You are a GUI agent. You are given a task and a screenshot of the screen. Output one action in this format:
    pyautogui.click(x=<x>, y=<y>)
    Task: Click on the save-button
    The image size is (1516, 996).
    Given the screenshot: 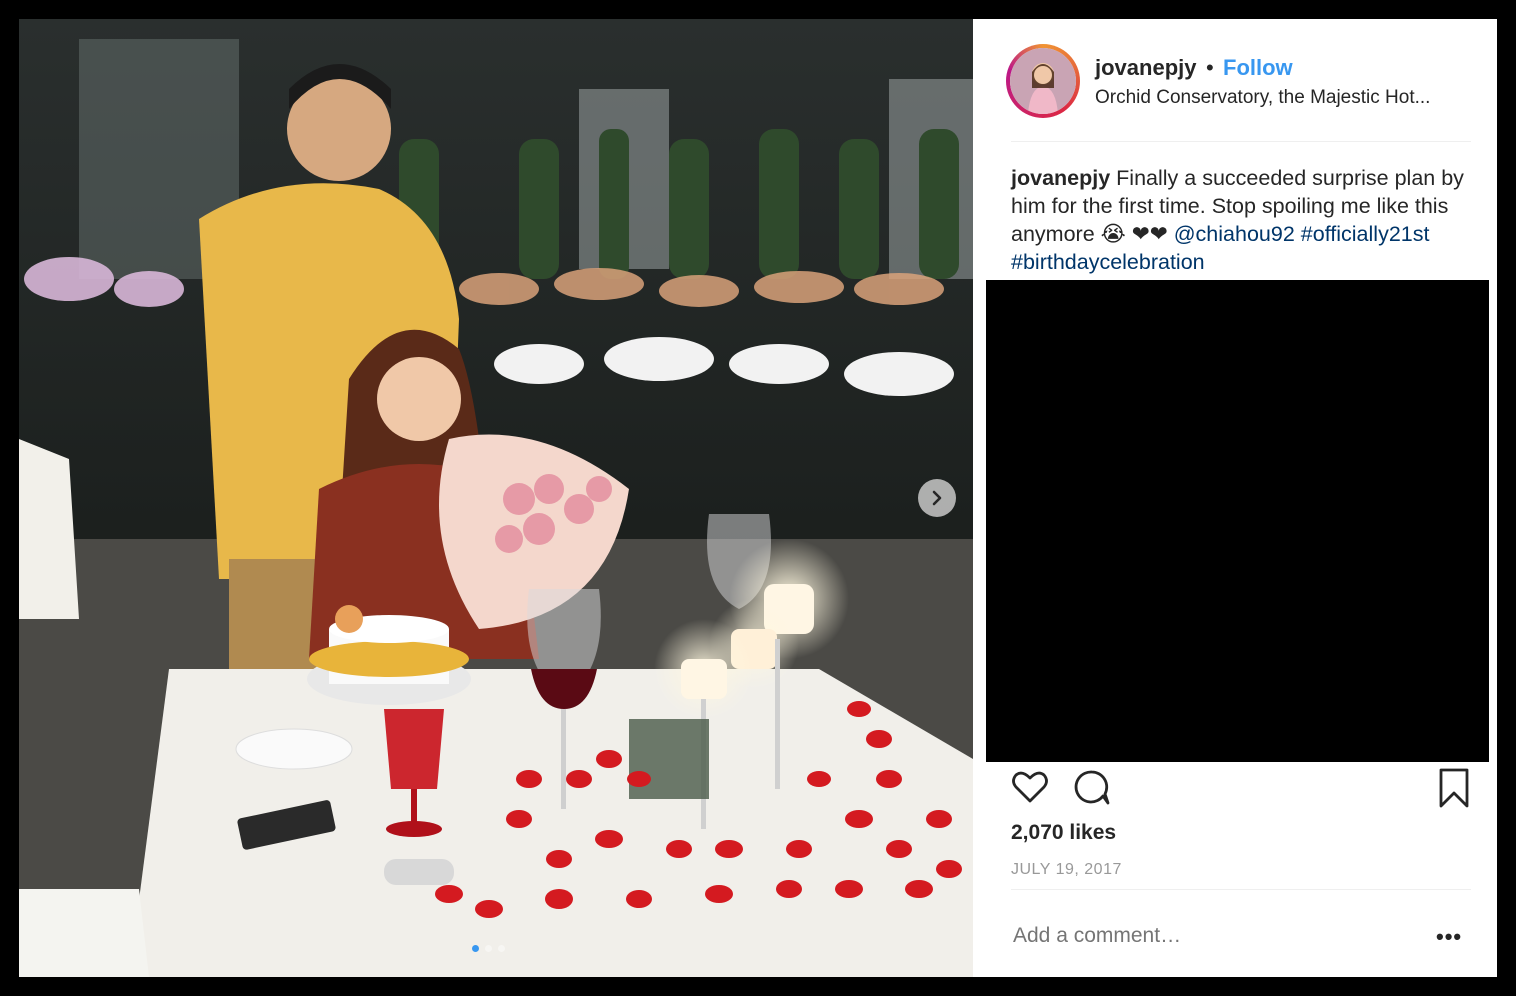 What is the action you would take?
    pyautogui.click(x=1454, y=790)
    